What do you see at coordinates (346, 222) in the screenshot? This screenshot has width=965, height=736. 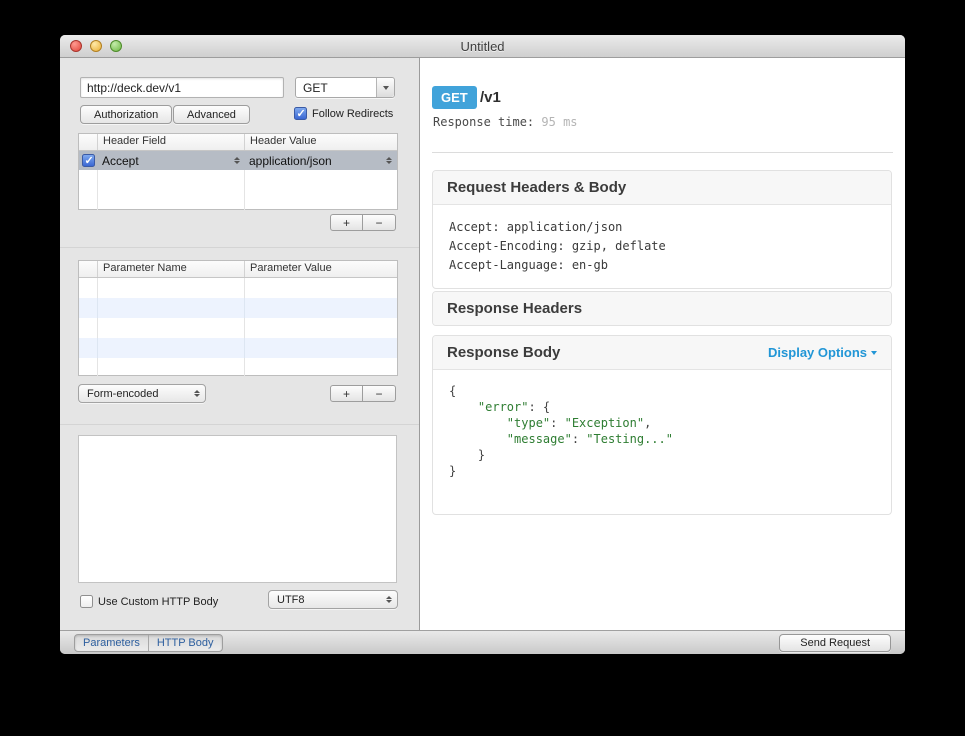 I see `add-header-button: +` at bounding box center [346, 222].